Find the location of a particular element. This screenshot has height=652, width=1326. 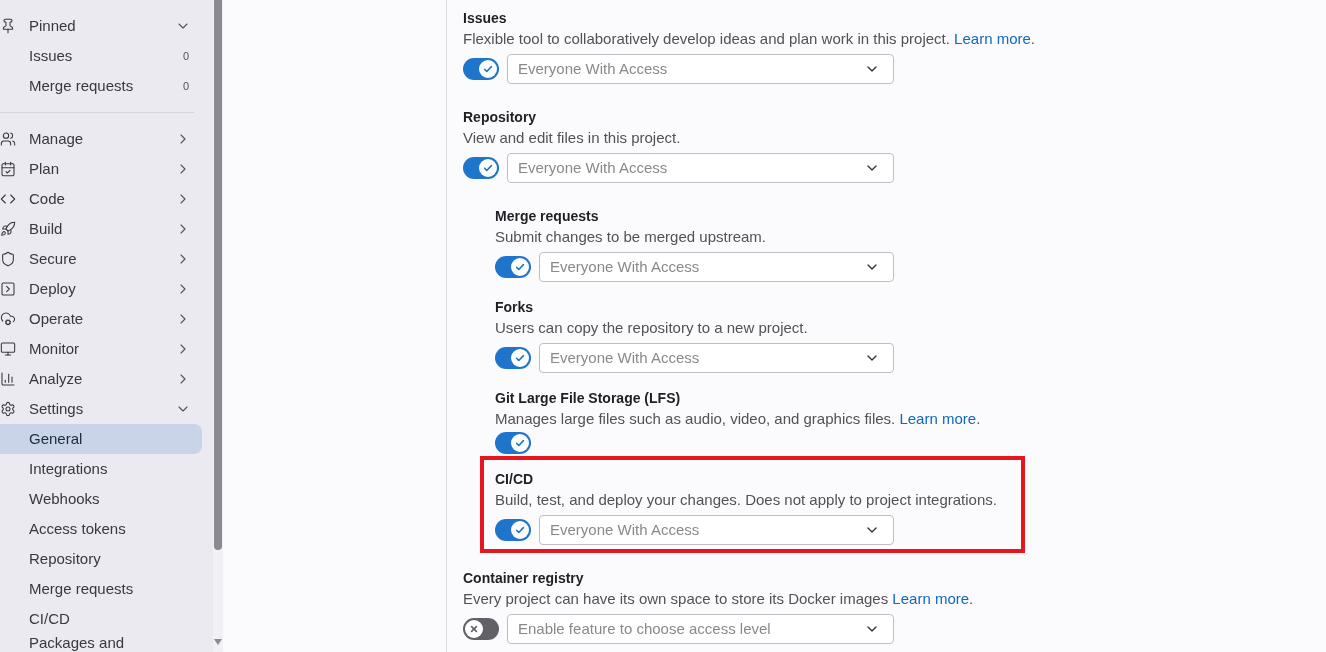

section-description: Build, test, and deploy your changes. Does not apply to project integrations. is located at coordinates (746, 500).